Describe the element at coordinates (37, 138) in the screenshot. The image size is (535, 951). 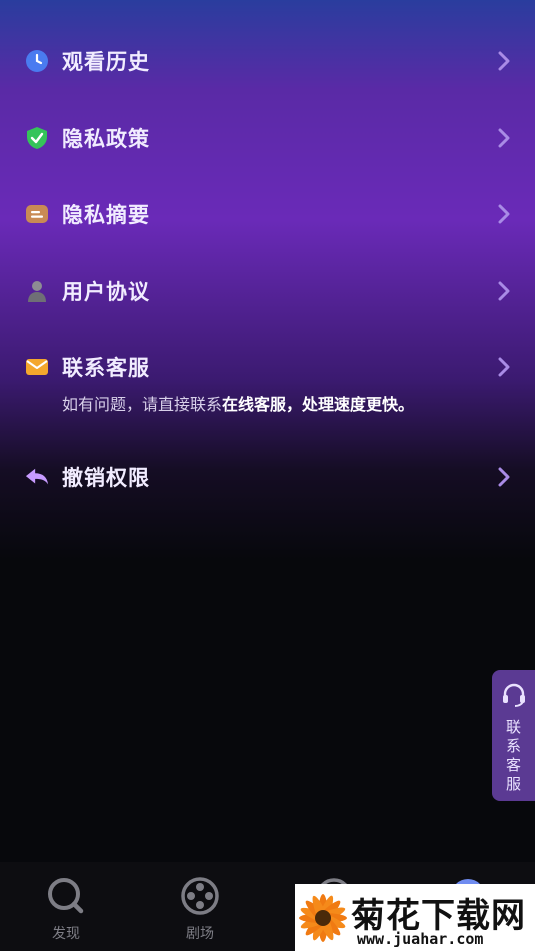
I see `shield-check-icon` at that location.